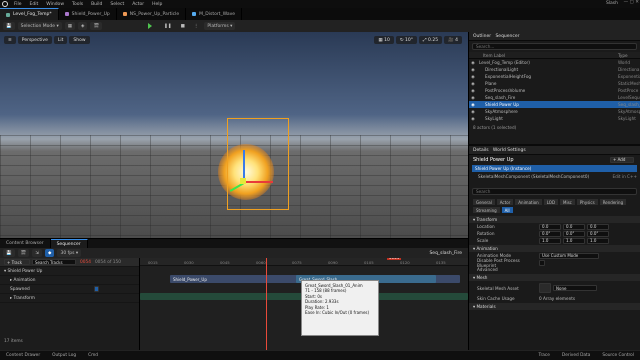  I want to click on rotation-x: 0.0°, so click(550, 233).